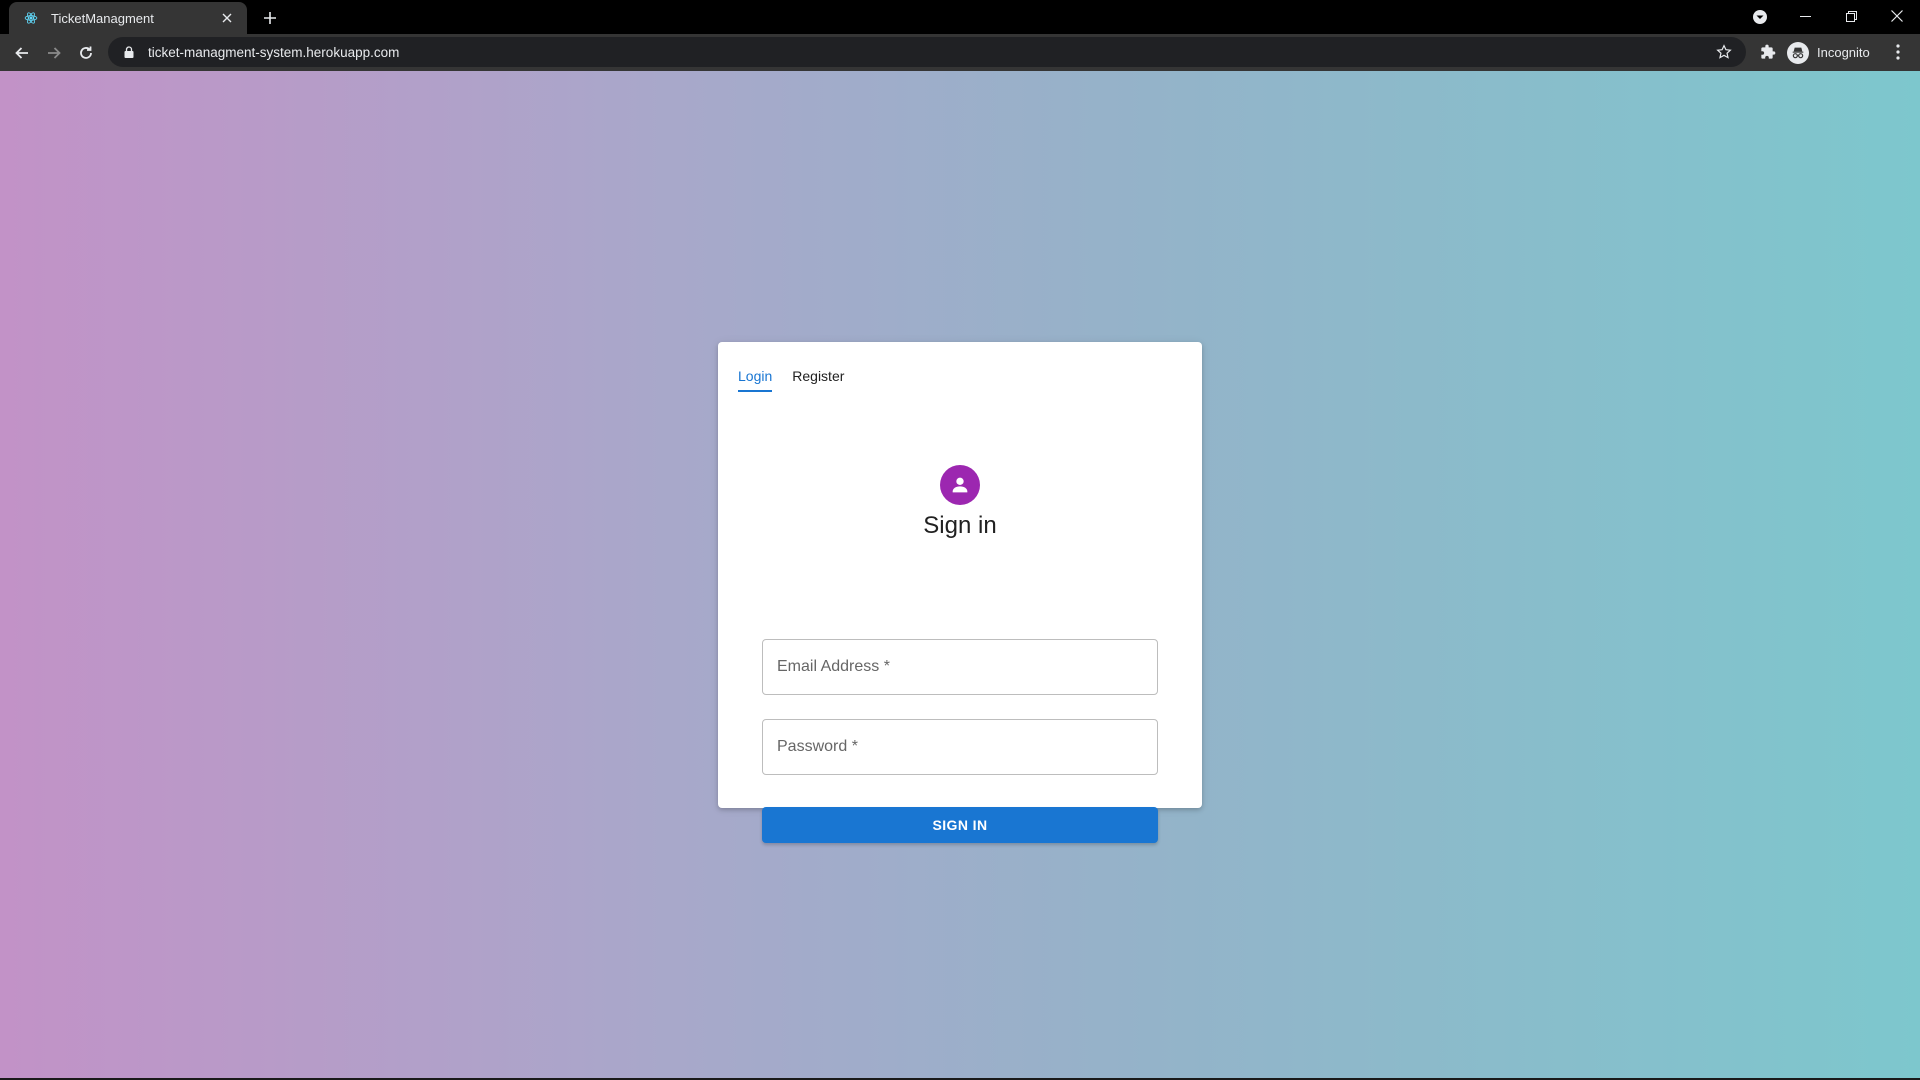 This screenshot has height=1080, width=1920. Describe the element at coordinates (54, 53) in the screenshot. I see `forward-icon` at that location.